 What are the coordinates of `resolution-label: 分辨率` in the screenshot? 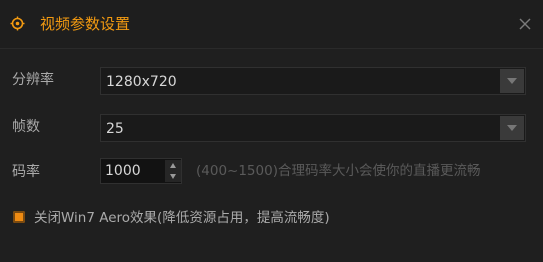 It's located at (33, 80).